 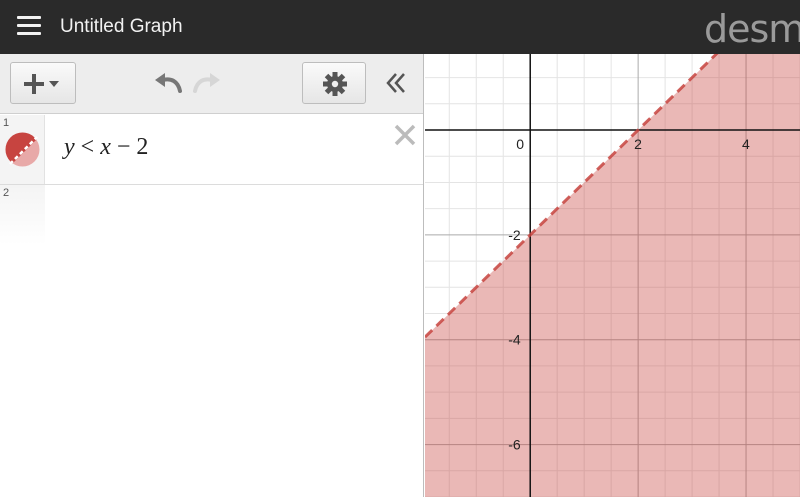 I want to click on inequality-color-icon, so click(x=22, y=149).